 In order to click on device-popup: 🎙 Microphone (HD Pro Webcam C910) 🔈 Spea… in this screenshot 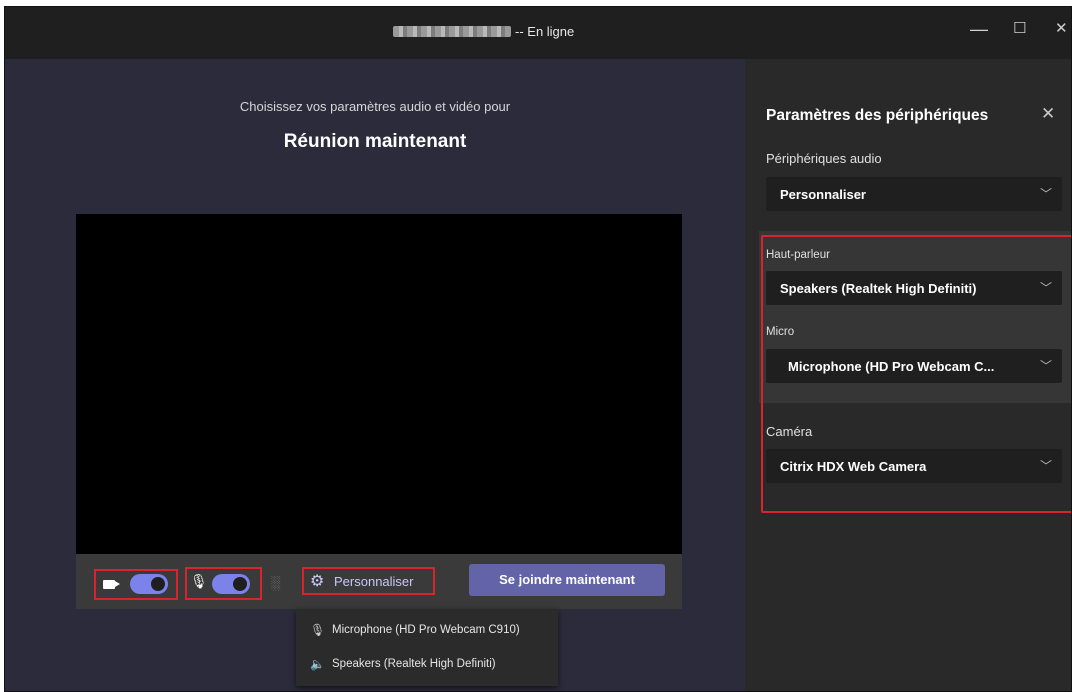, I will do `click(427, 647)`.